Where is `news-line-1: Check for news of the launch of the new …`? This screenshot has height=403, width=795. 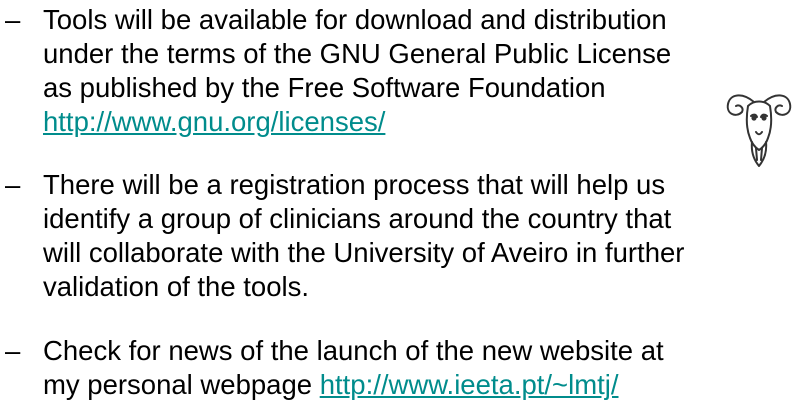 news-line-1: Check for news of the launch of the new … is located at coordinates (353, 350).